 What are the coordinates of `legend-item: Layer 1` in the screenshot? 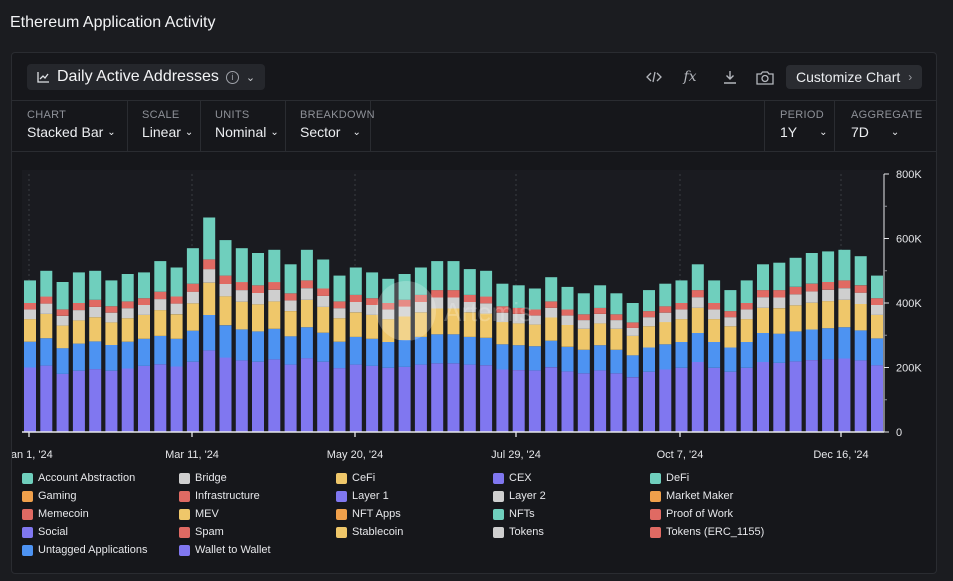 It's located at (362, 496).